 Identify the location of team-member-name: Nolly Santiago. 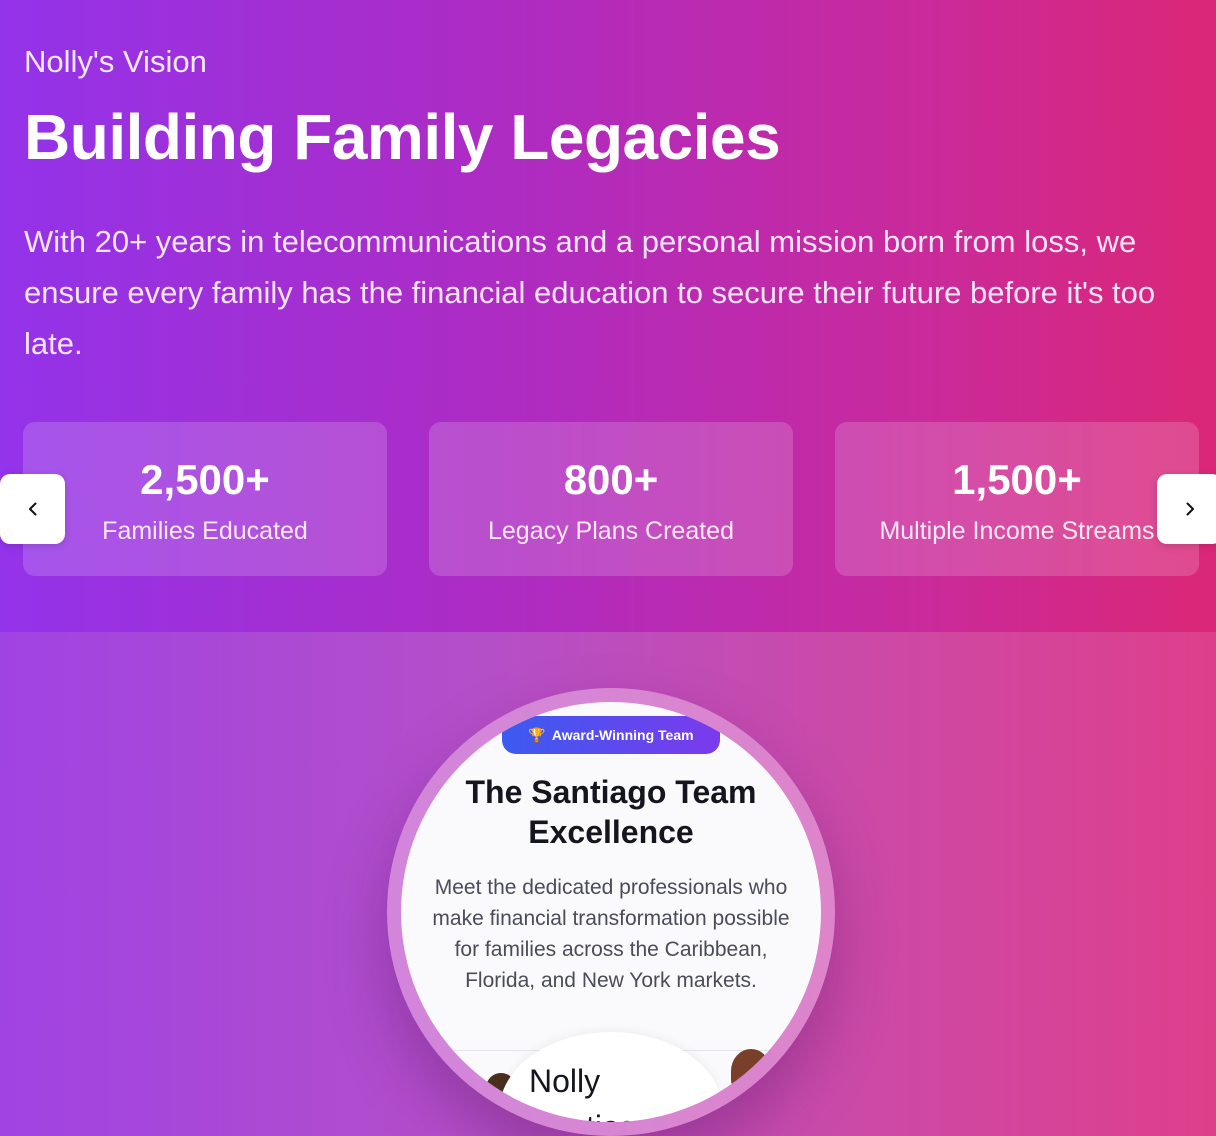
(592, 1092).